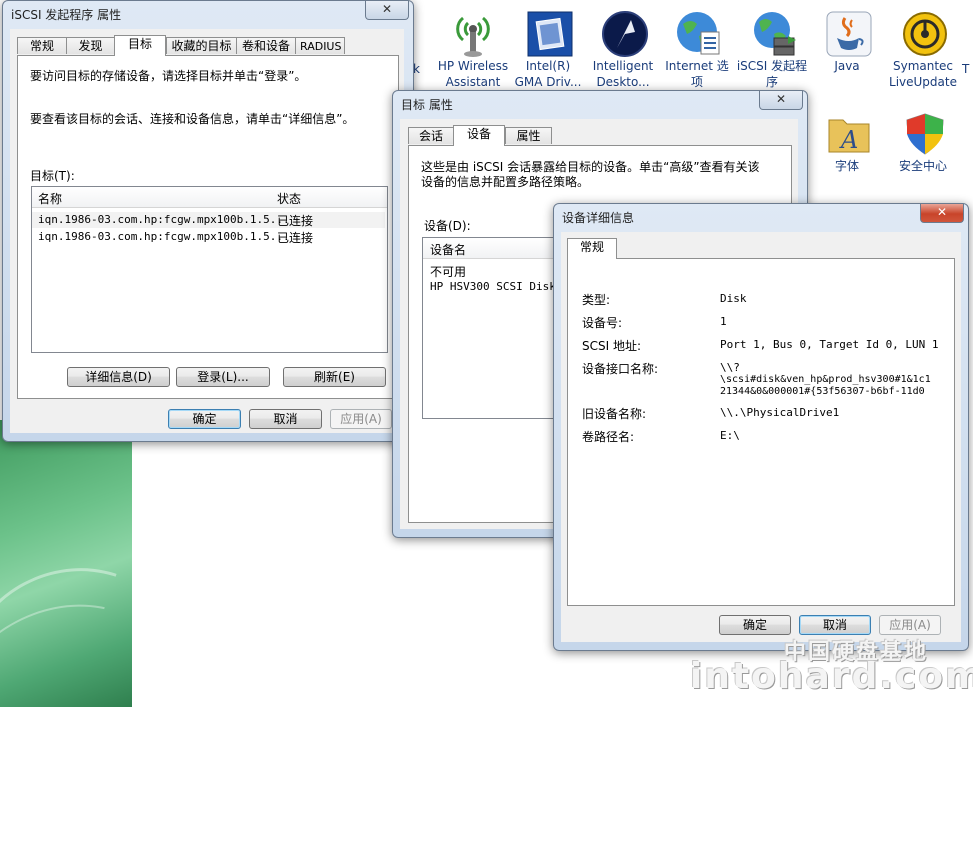  What do you see at coordinates (528, 135) in the screenshot?
I see `tab-properties: 属性` at bounding box center [528, 135].